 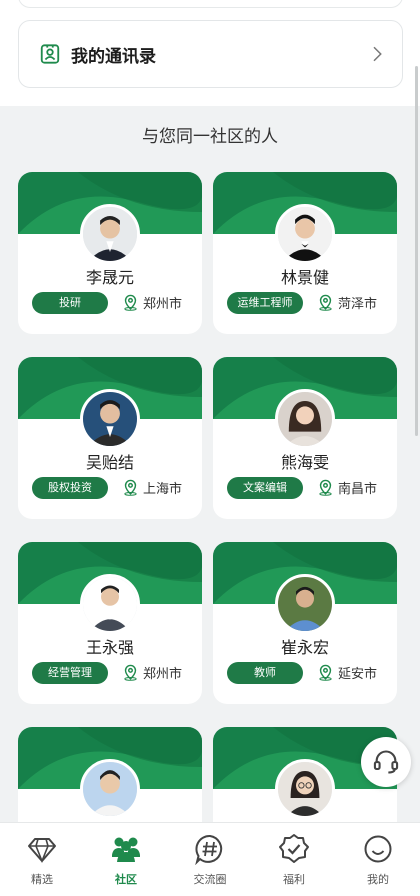 What do you see at coordinates (109, 462) in the screenshot?
I see `person-name: 吴贻结` at bounding box center [109, 462].